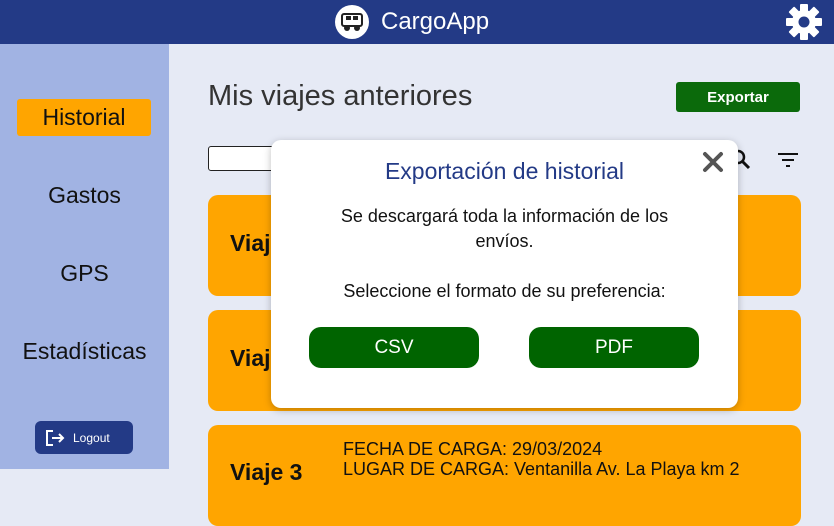  I want to click on logout-icon, so click(55, 437).